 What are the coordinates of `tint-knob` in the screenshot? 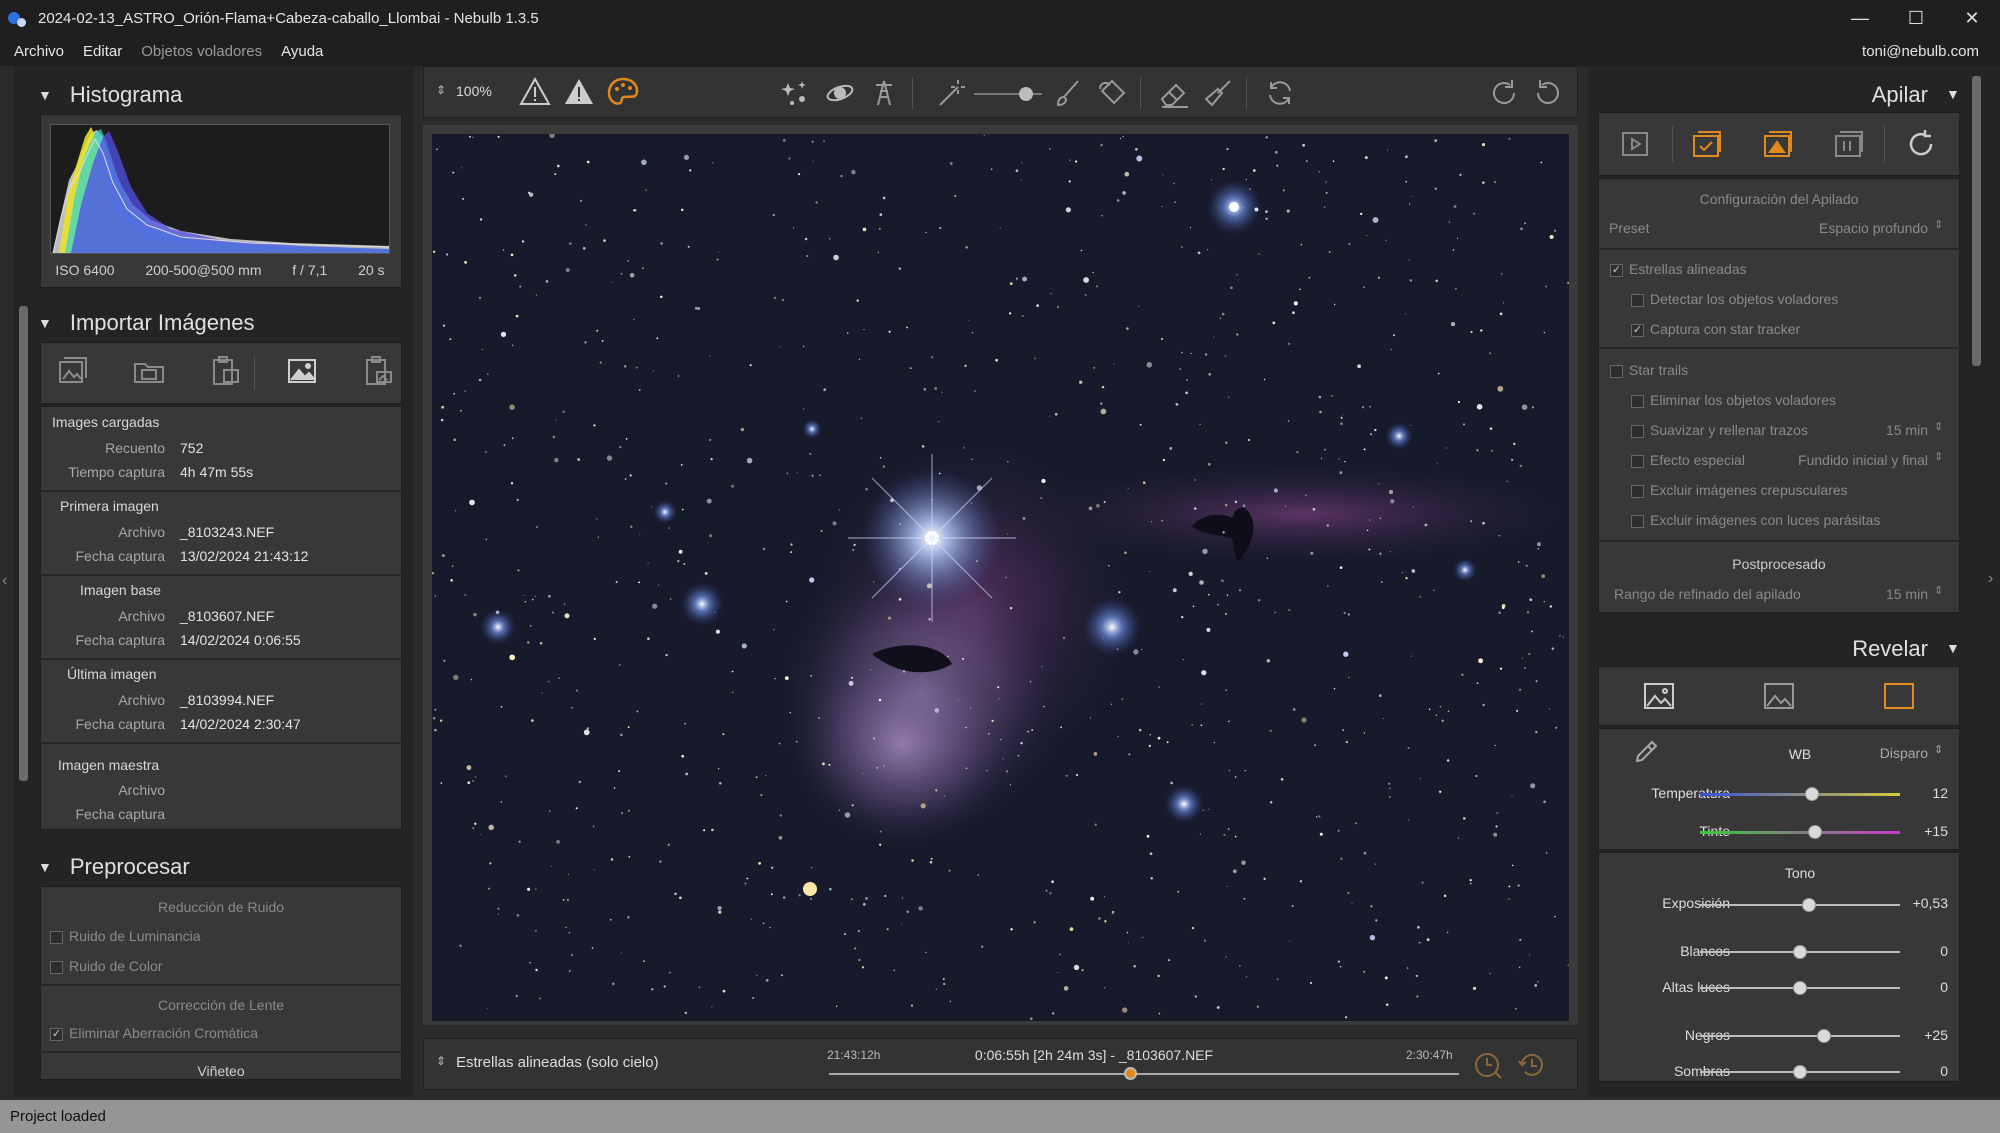 It's located at (1815, 832).